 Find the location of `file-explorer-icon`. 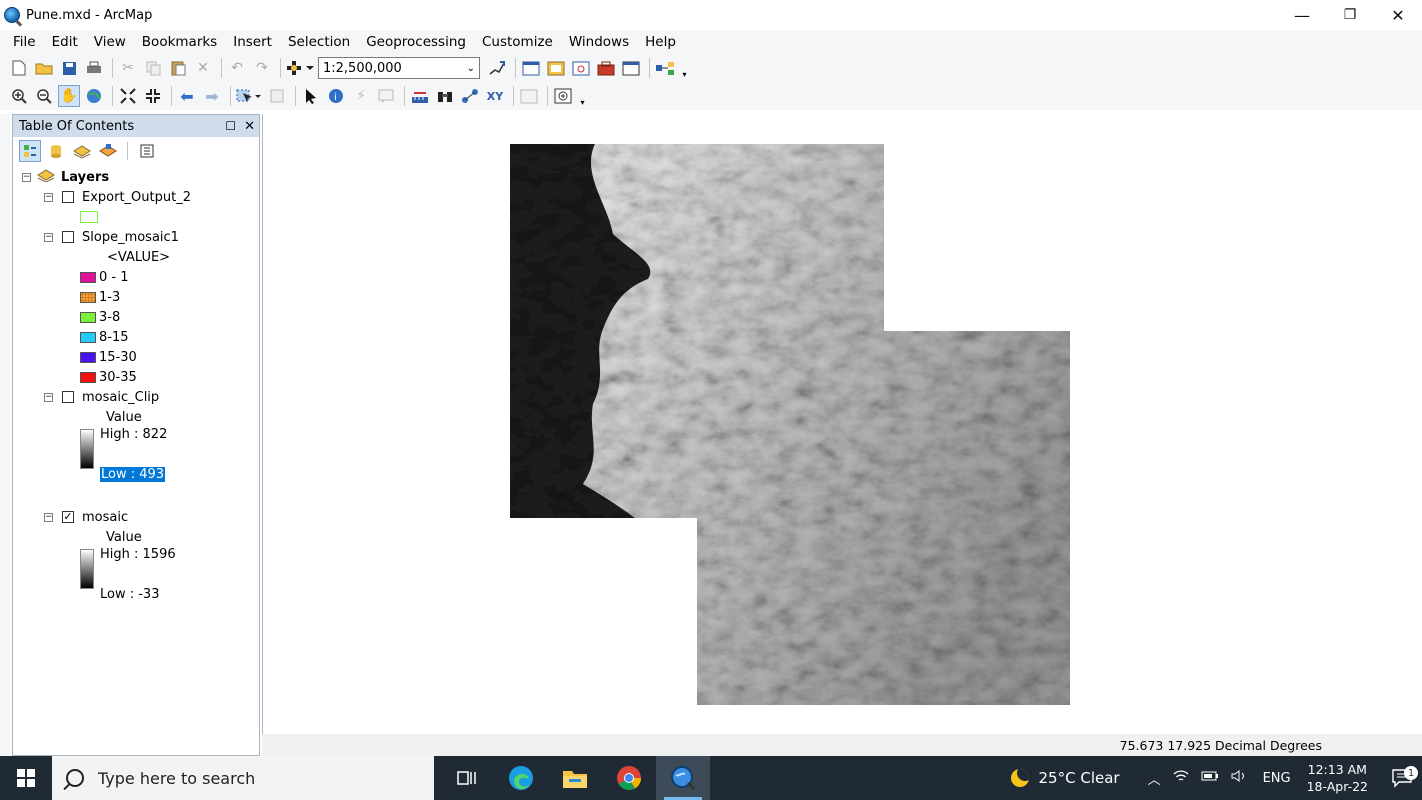

file-explorer-icon is located at coordinates (575, 778).